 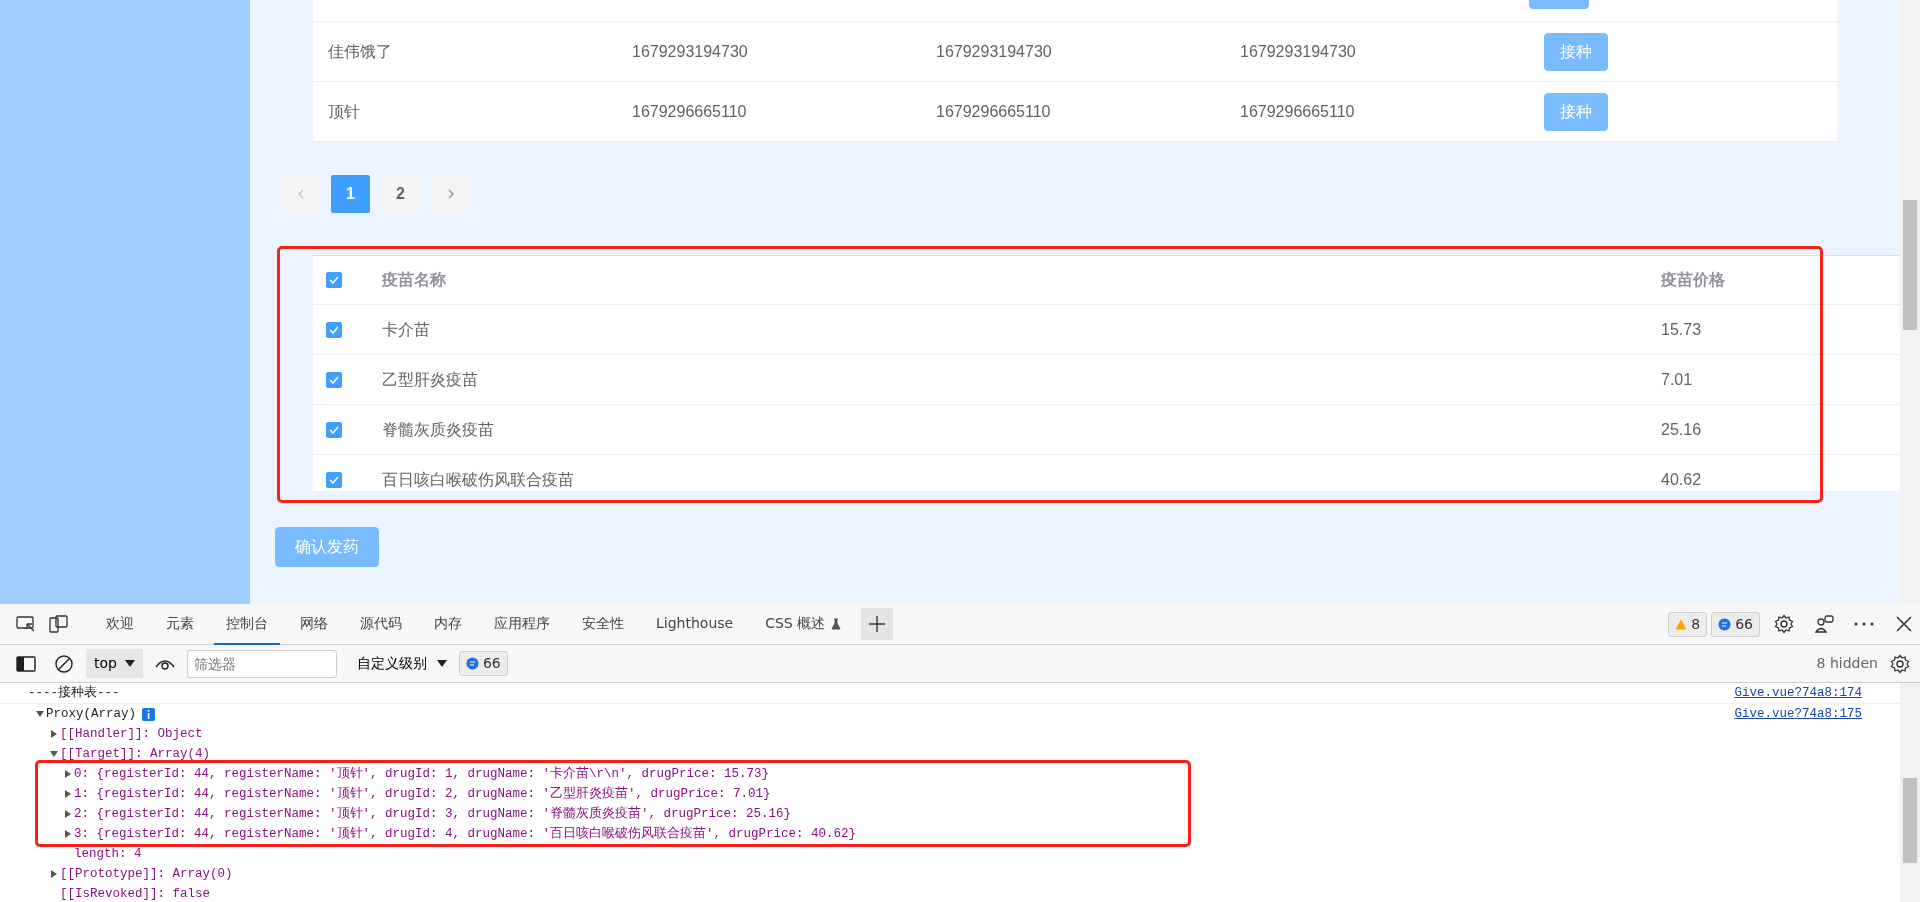 I want to click on block-icon, so click(x=64, y=663).